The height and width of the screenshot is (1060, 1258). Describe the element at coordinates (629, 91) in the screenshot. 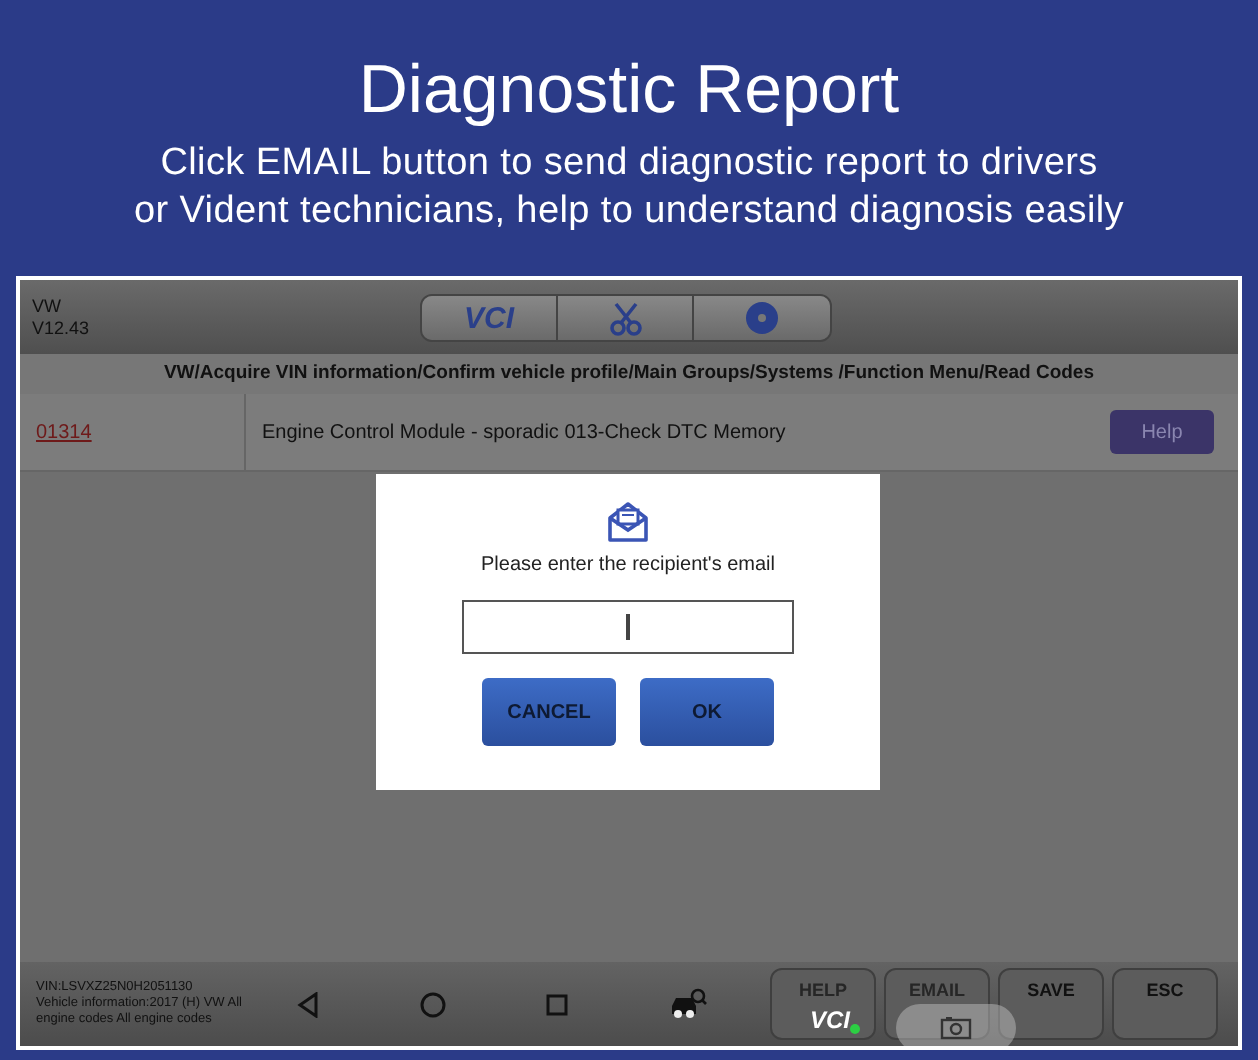

I see `banner-title: Diagnostic Report` at that location.